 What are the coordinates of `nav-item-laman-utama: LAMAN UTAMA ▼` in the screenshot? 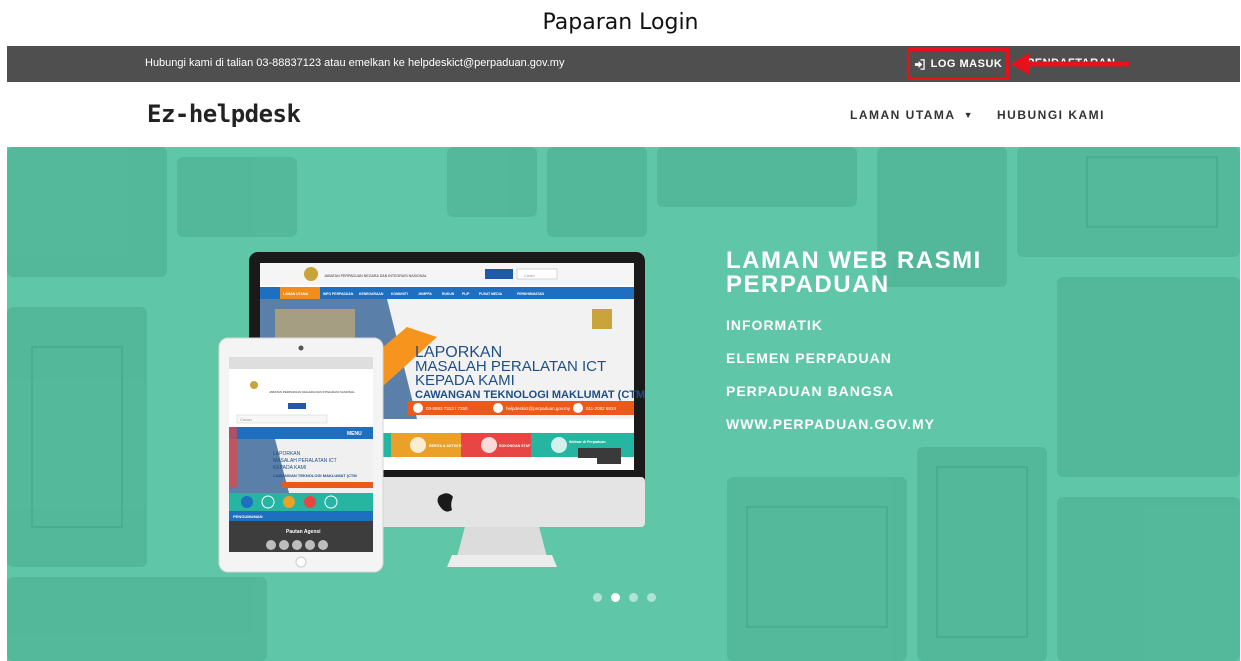 It's located at (912, 115).